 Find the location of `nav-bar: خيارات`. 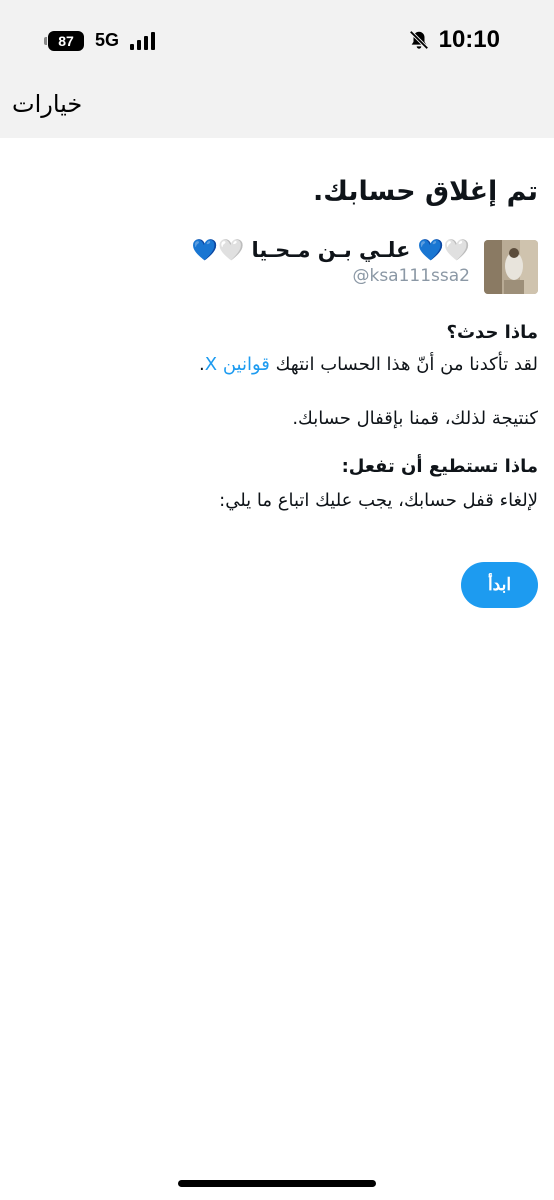

nav-bar: خيارات is located at coordinates (277, 109).